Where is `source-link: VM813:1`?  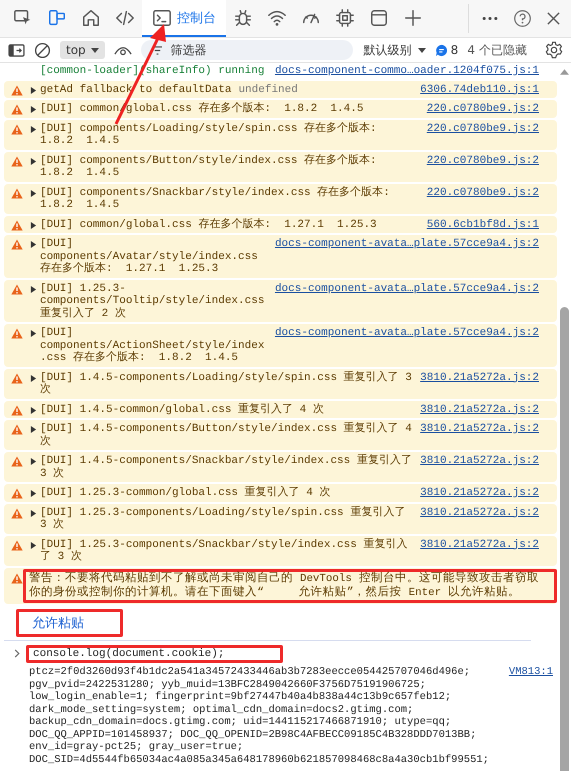 source-link: VM813:1 is located at coordinates (530, 716).